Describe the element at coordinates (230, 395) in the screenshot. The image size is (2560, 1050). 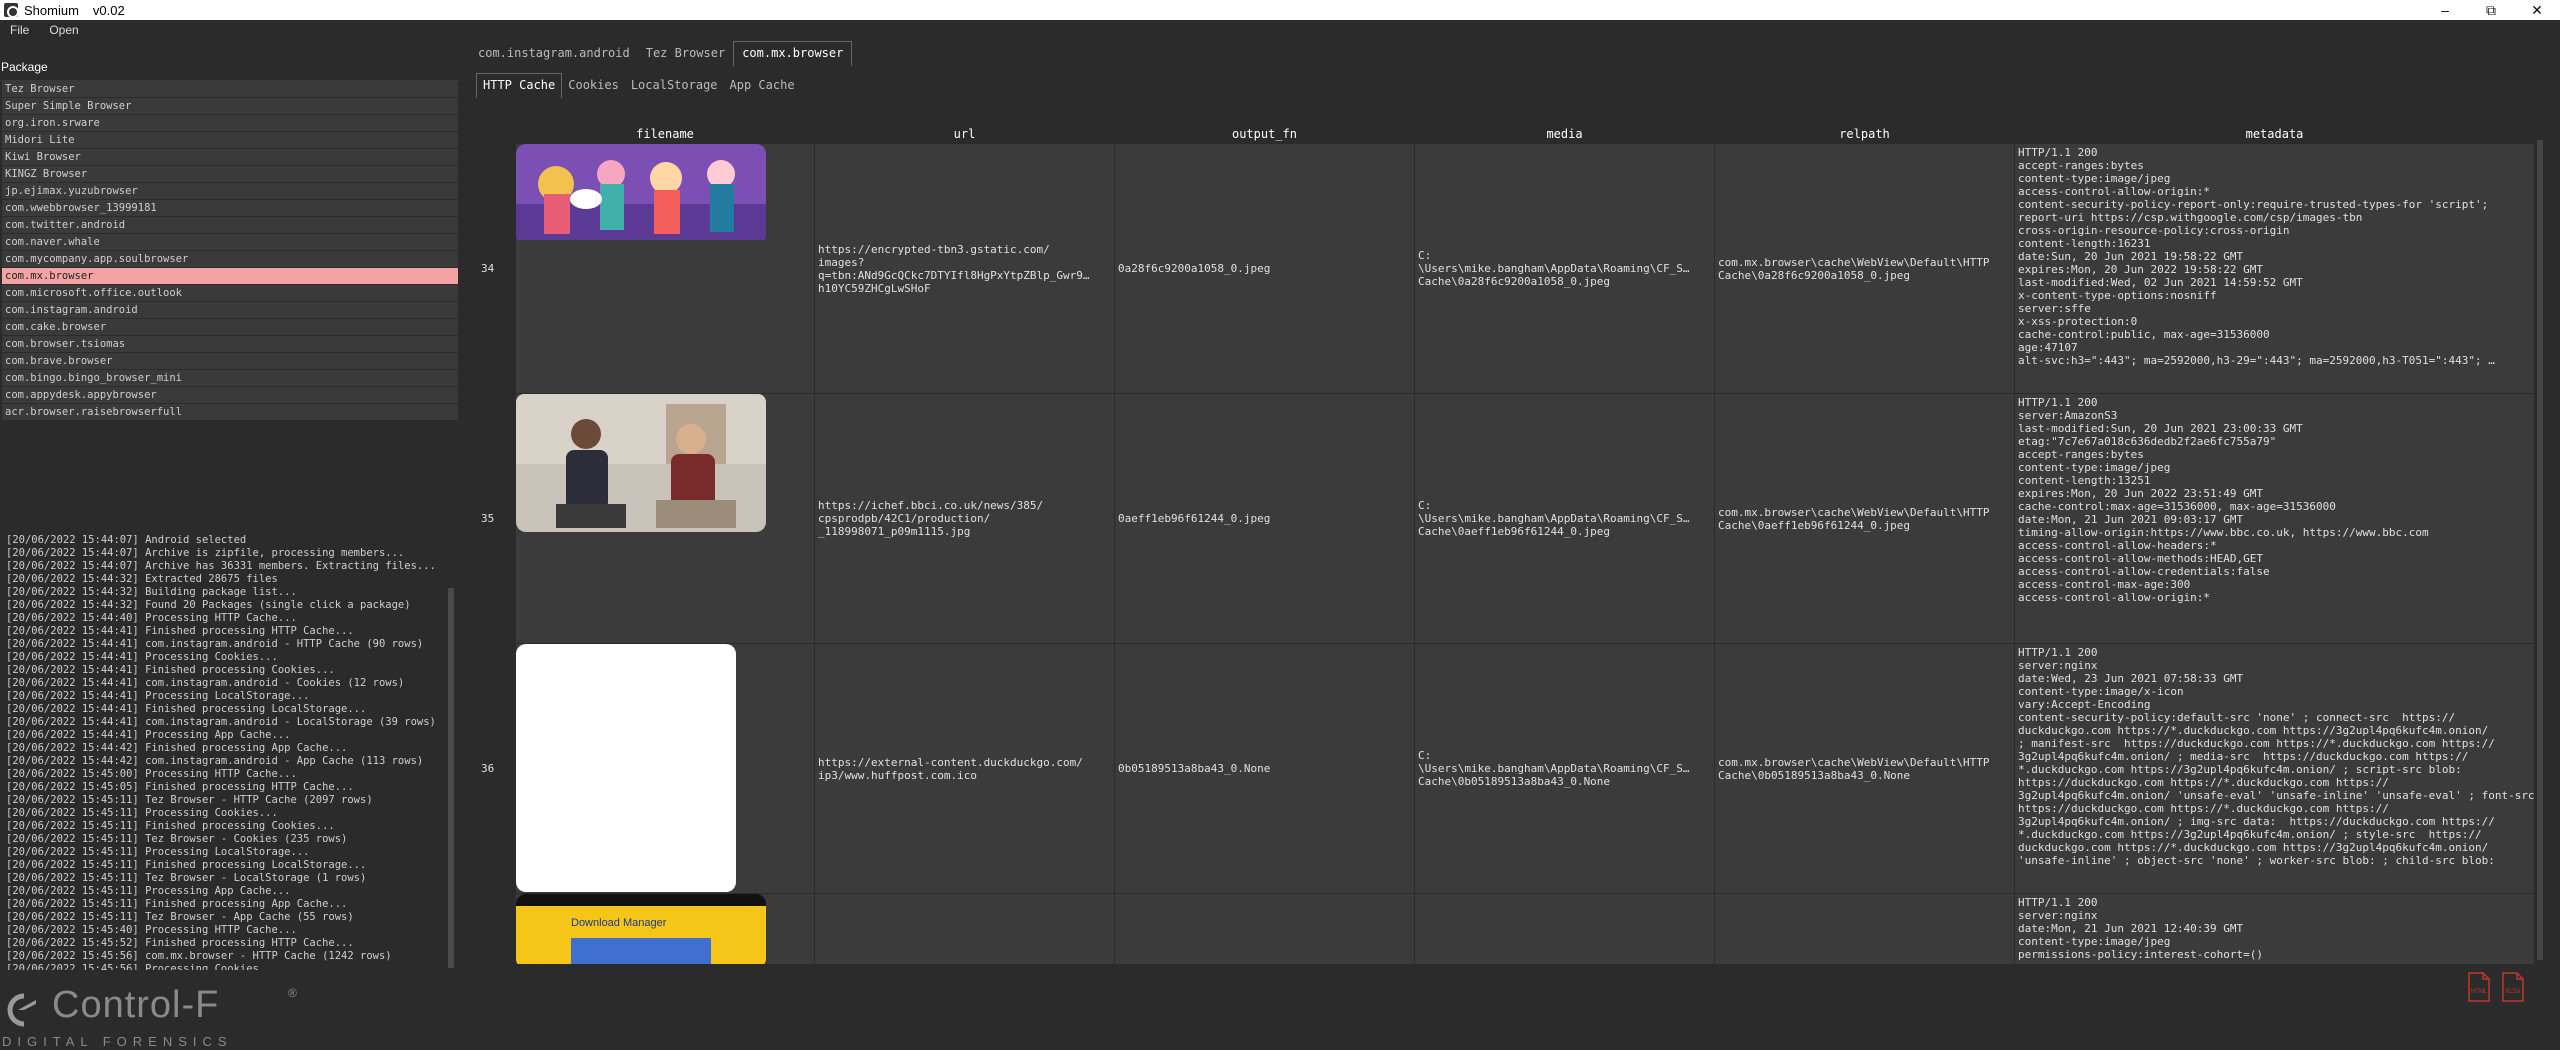
I see `package-list-item: com.appydesk.appybrowser` at that location.